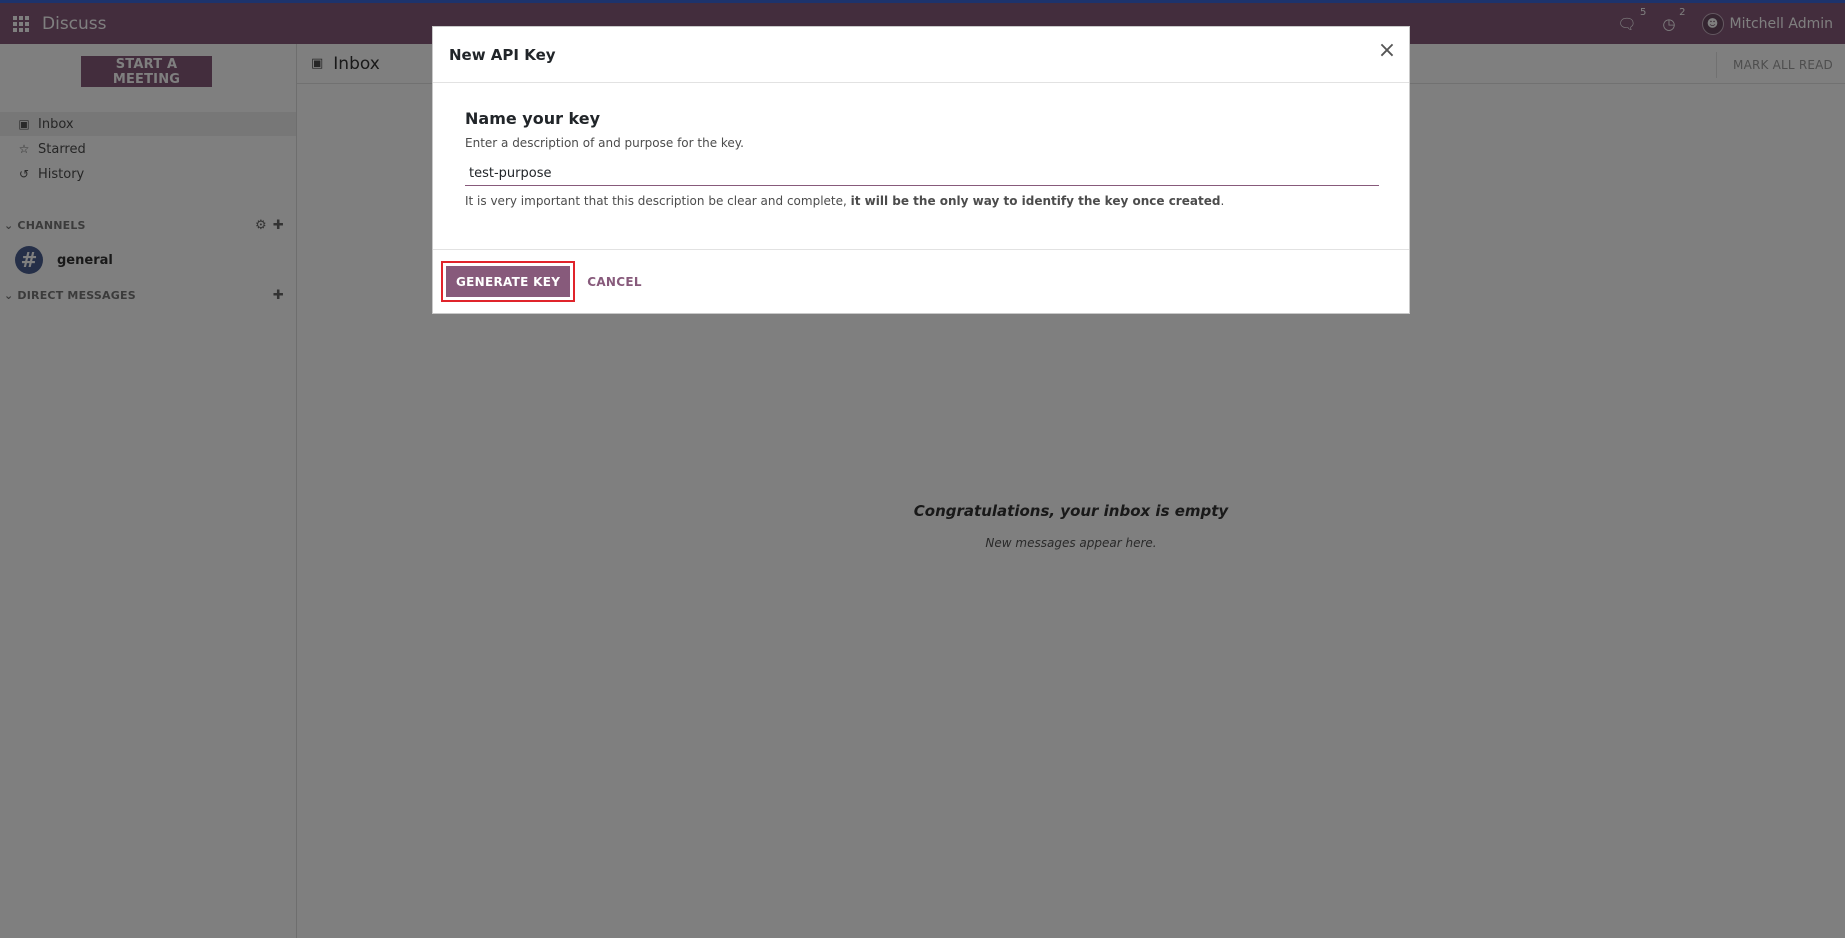  I want to click on generate-key-button: GENERATE KEY, so click(508, 281).